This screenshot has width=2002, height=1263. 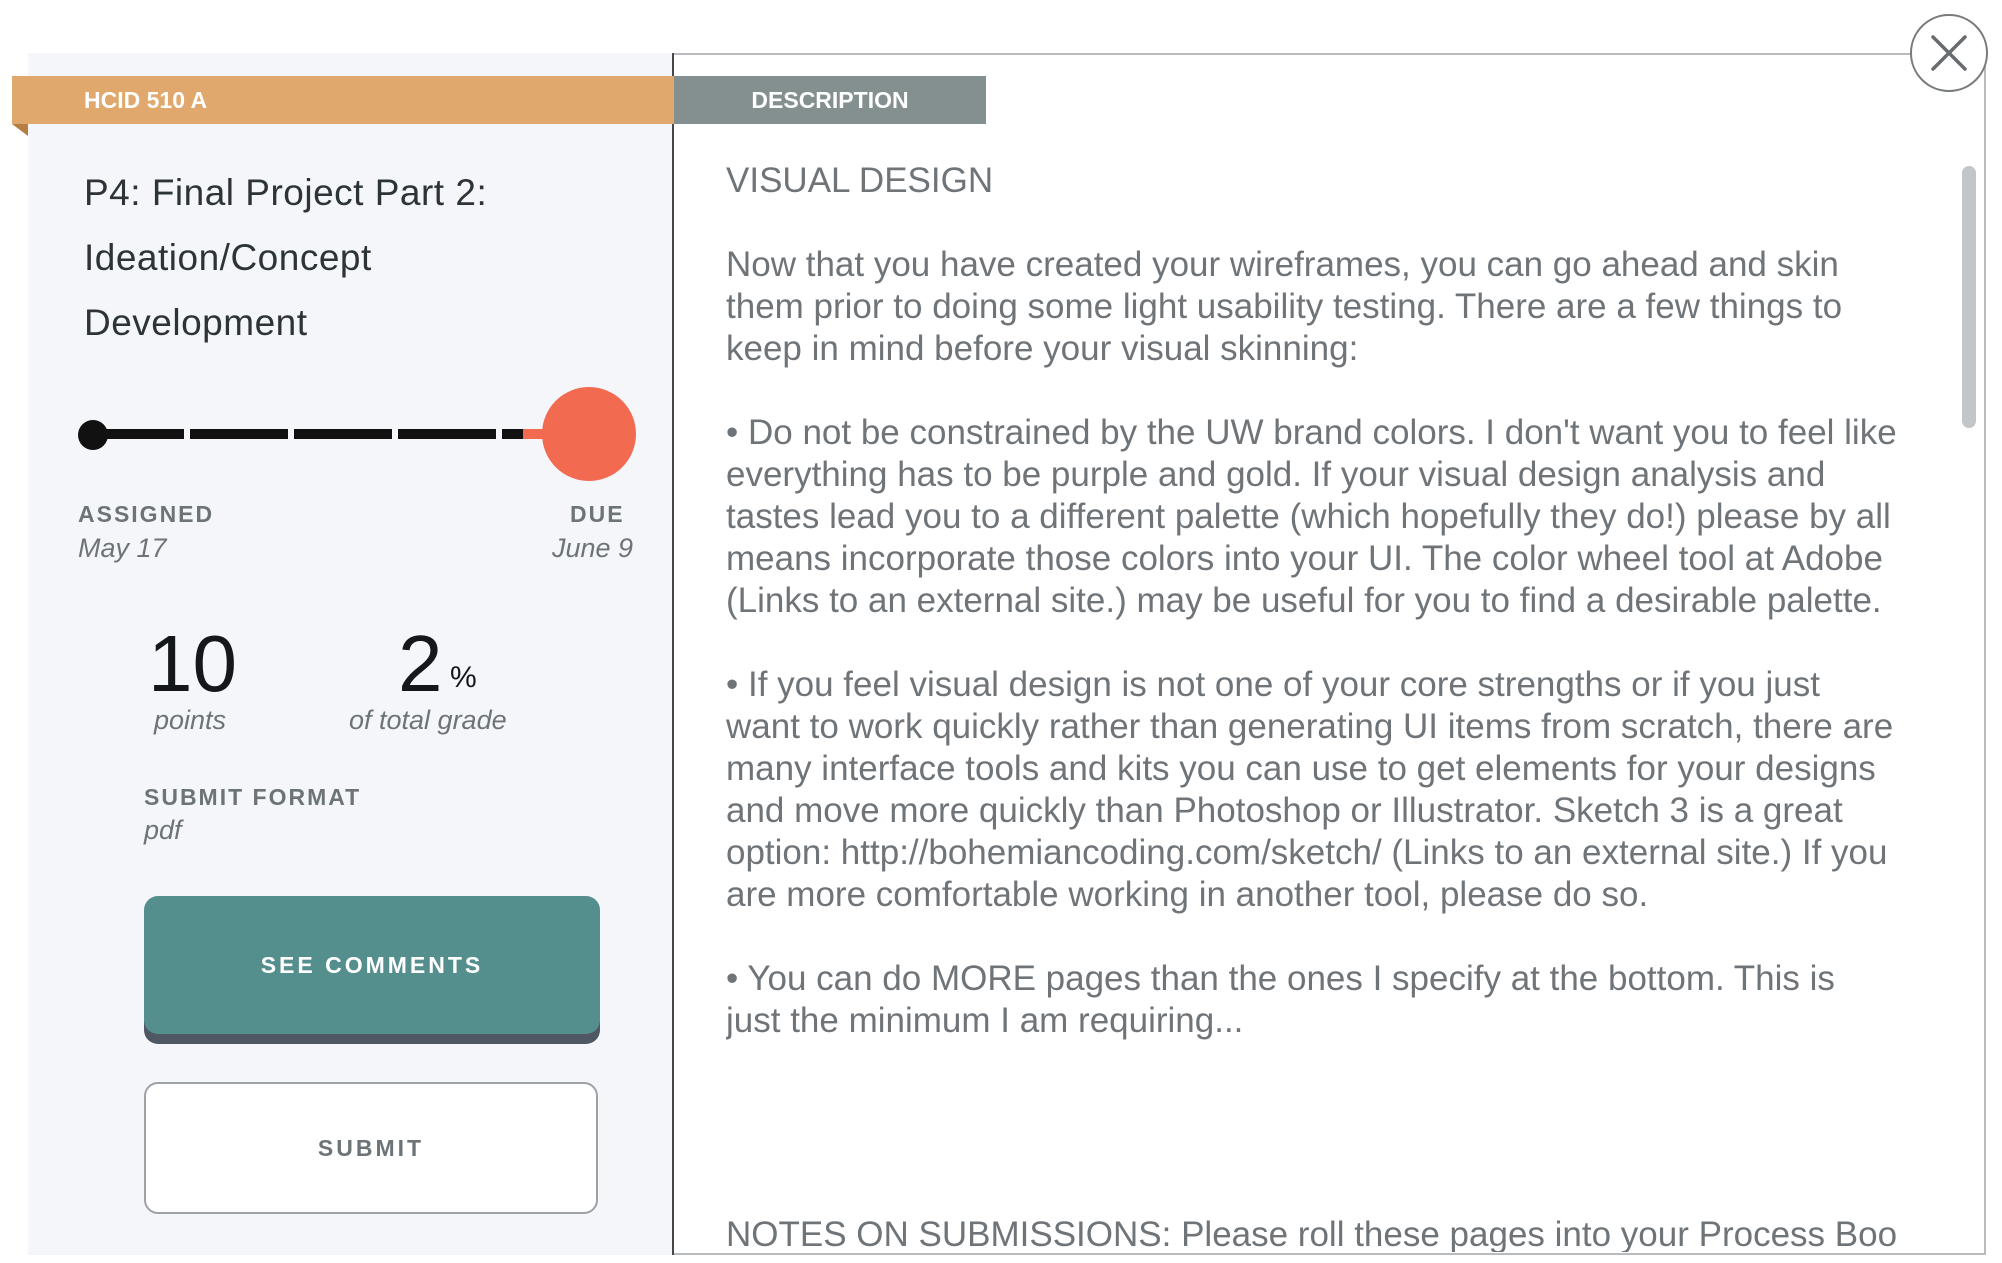 What do you see at coordinates (589, 434) in the screenshot?
I see `due-marker` at bounding box center [589, 434].